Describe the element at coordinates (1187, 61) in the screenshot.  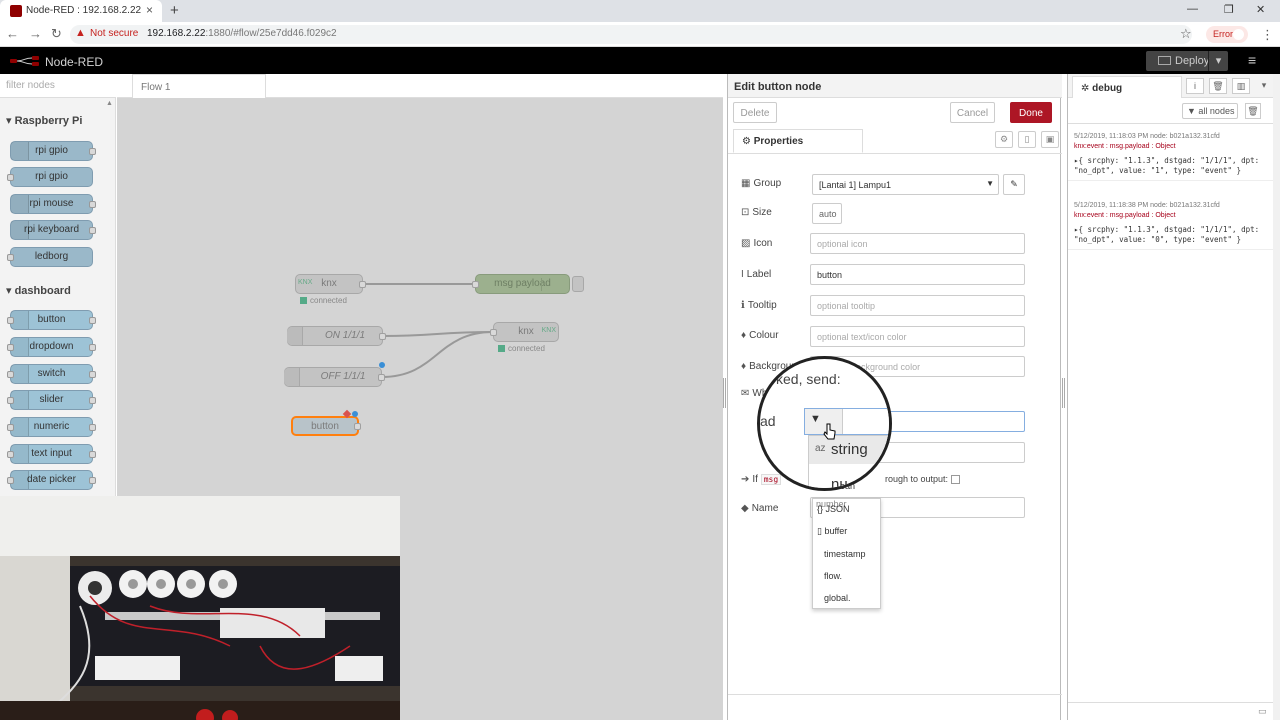
I see `deploy-button: Deploy ▾` at that location.